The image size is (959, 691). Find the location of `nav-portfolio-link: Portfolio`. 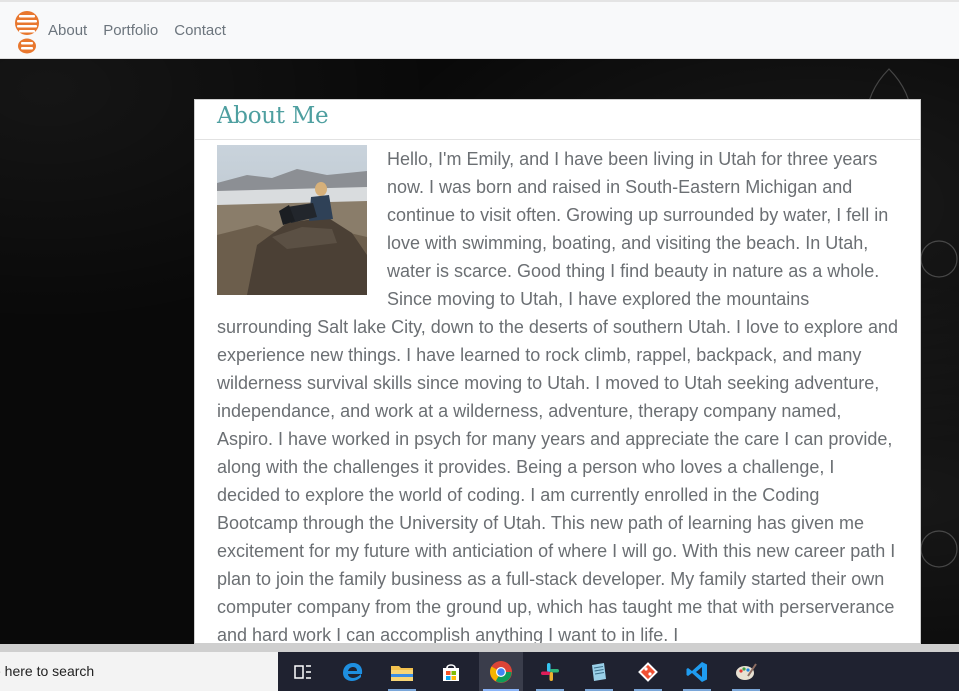

nav-portfolio-link: Portfolio is located at coordinates (130, 30).